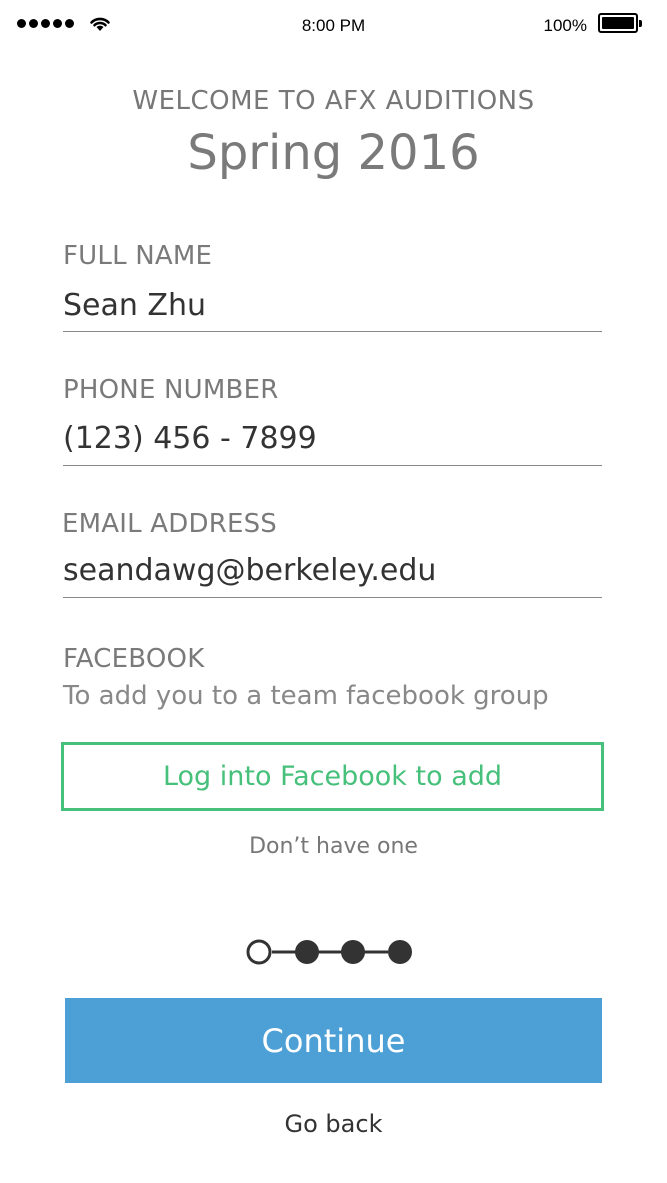 This screenshot has height=1183, width=667. I want to click on status-bar: 8:00 PM 100%, so click(333, 26).